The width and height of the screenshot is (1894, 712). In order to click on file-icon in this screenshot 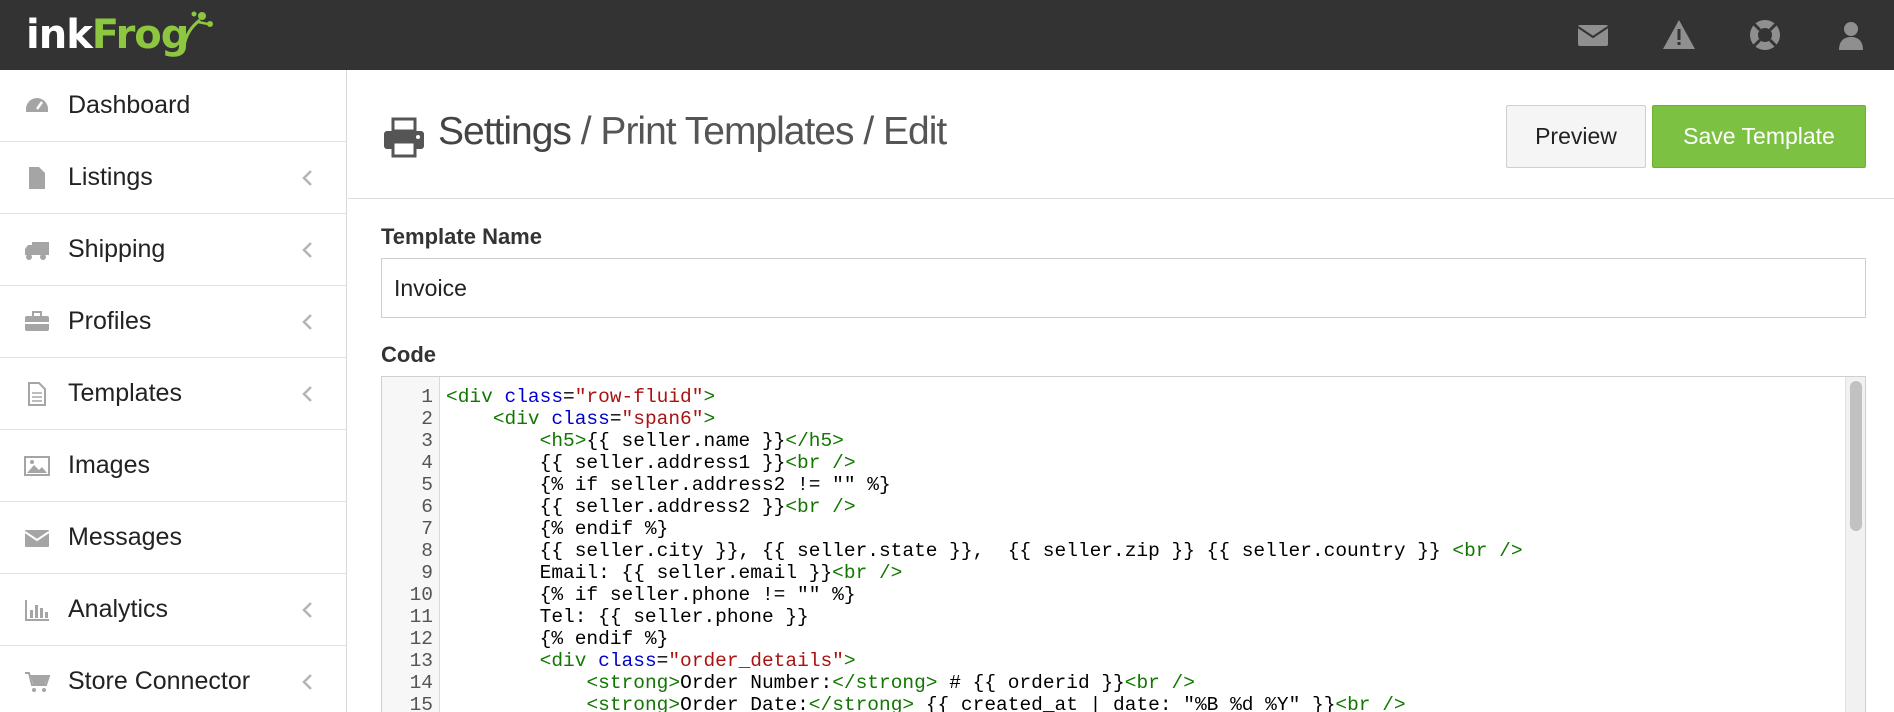, I will do `click(37, 178)`.